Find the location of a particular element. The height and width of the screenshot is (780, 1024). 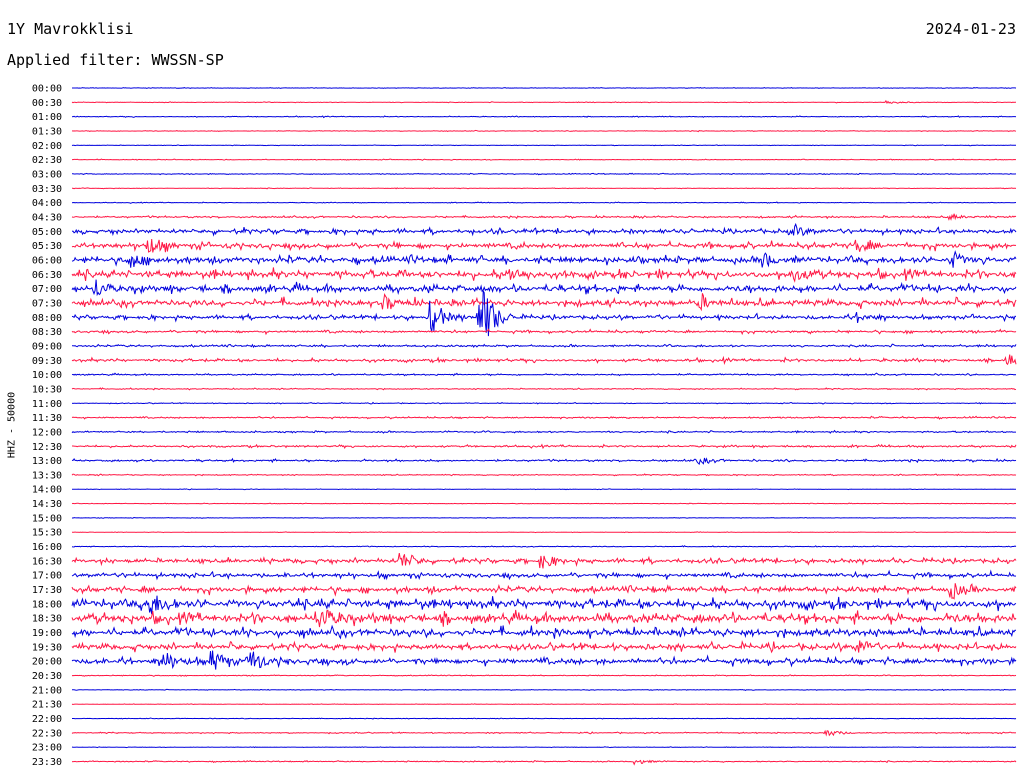

row-time-label: 21:00 is located at coordinates (47, 690).